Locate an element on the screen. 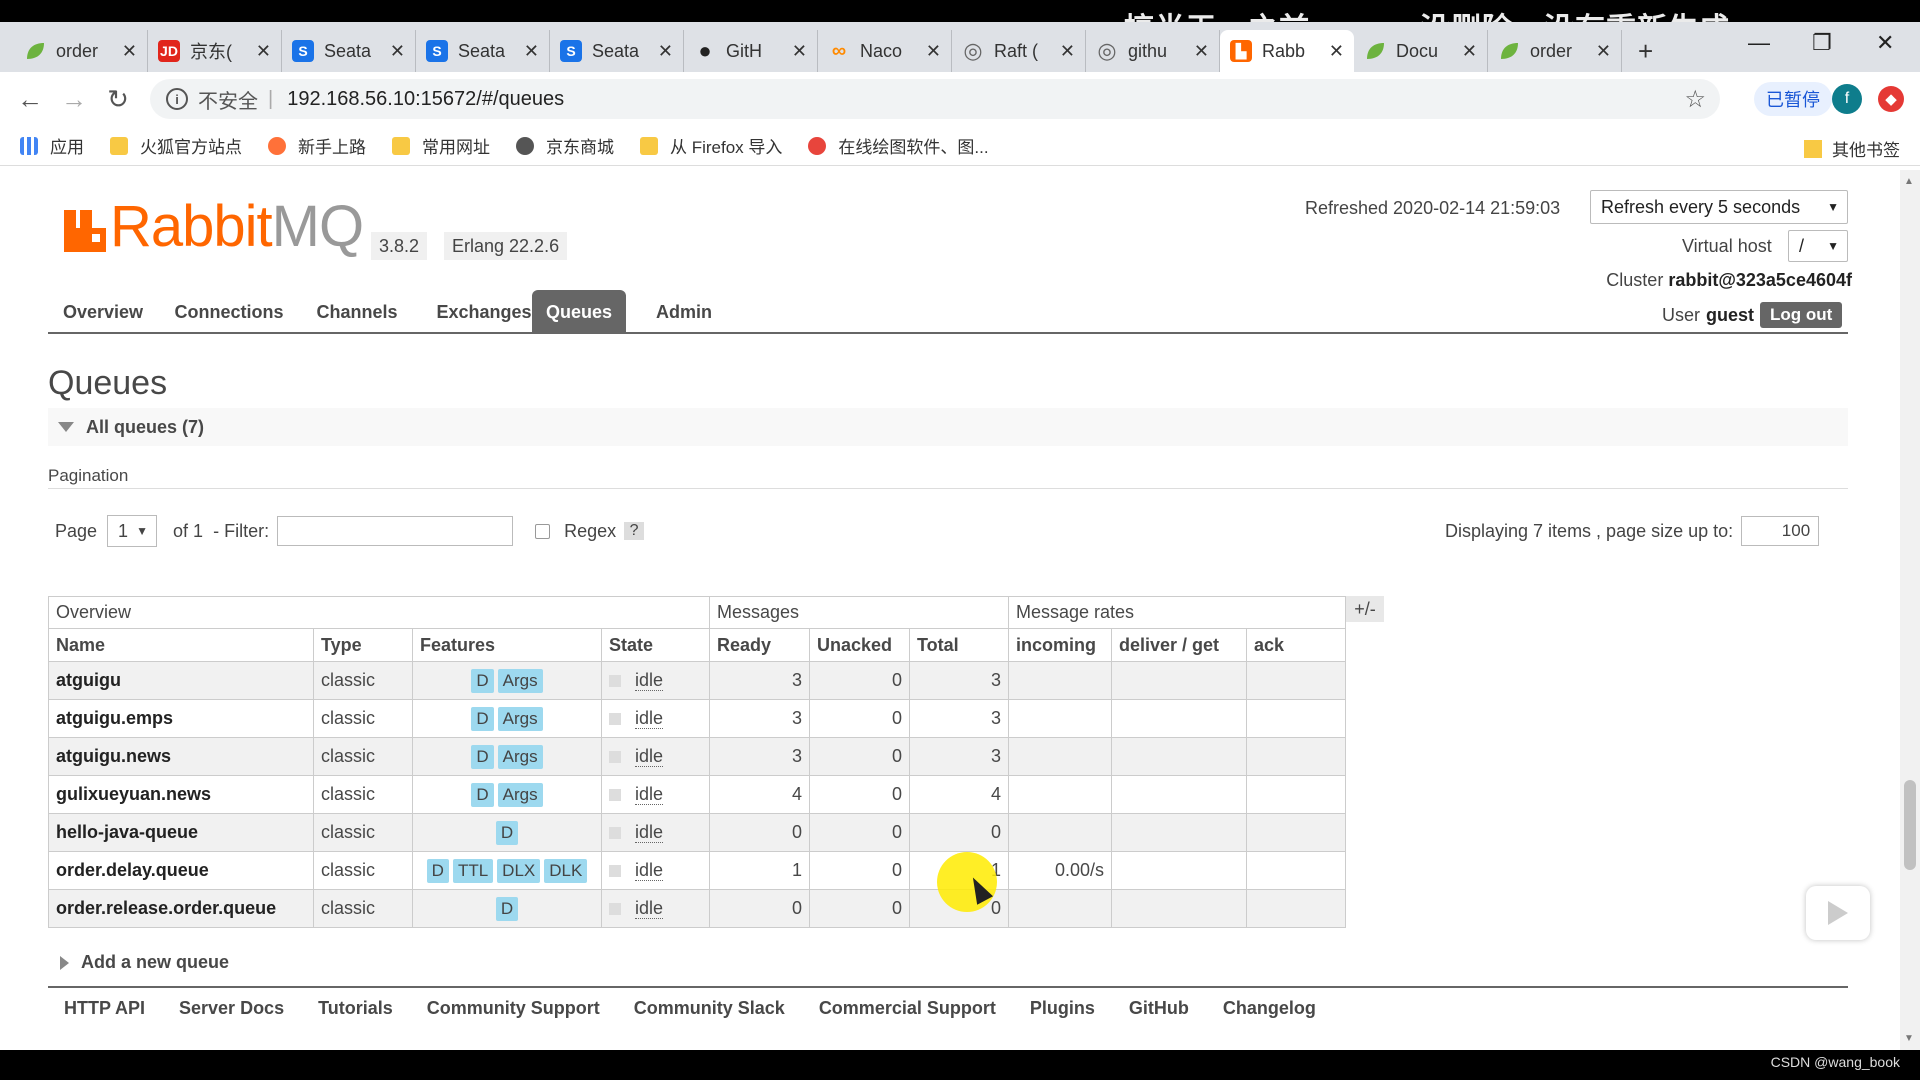 The height and width of the screenshot is (1080, 1920). feature-badge: TTL is located at coordinates (473, 870).